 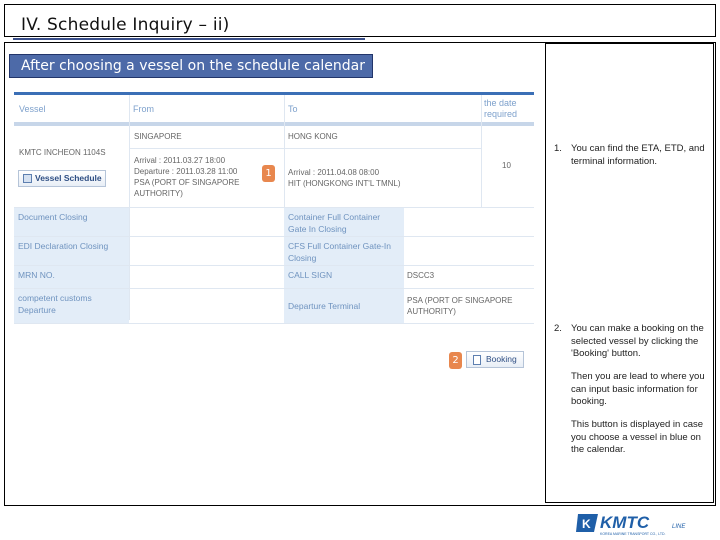 What do you see at coordinates (274, 108) in the screenshot?
I see `table-header` at bounding box center [274, 108].